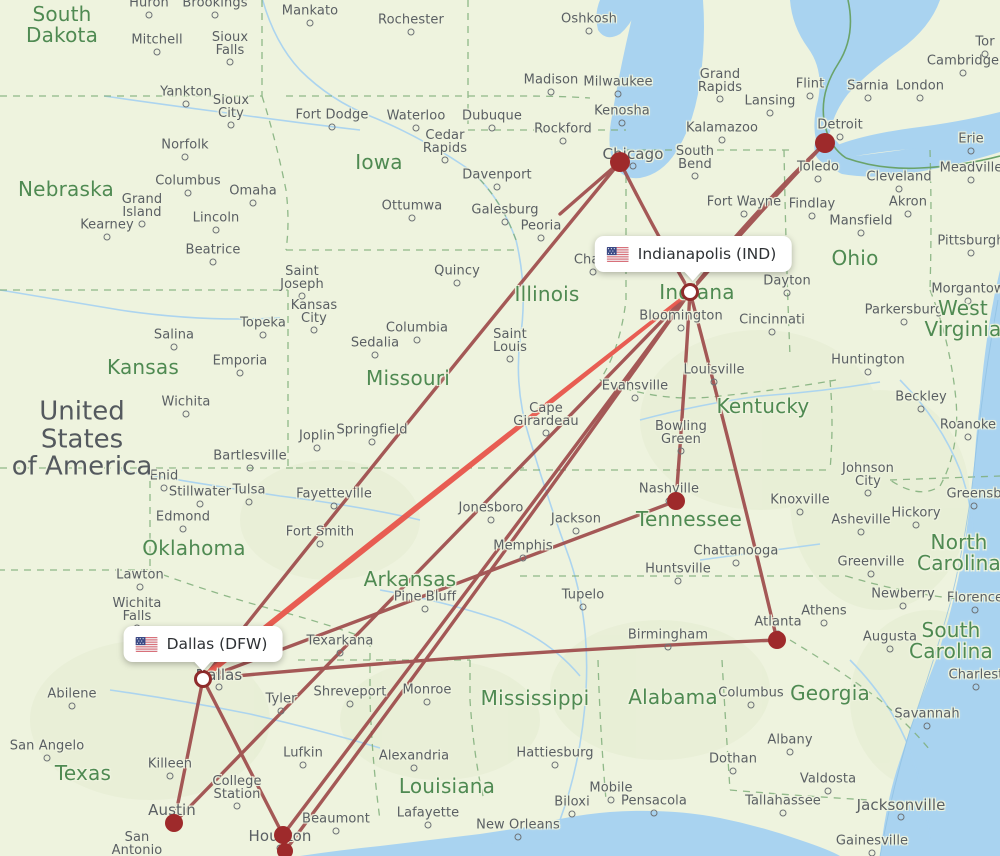  I want to click on airport-marker-hou, so click(285, 849).